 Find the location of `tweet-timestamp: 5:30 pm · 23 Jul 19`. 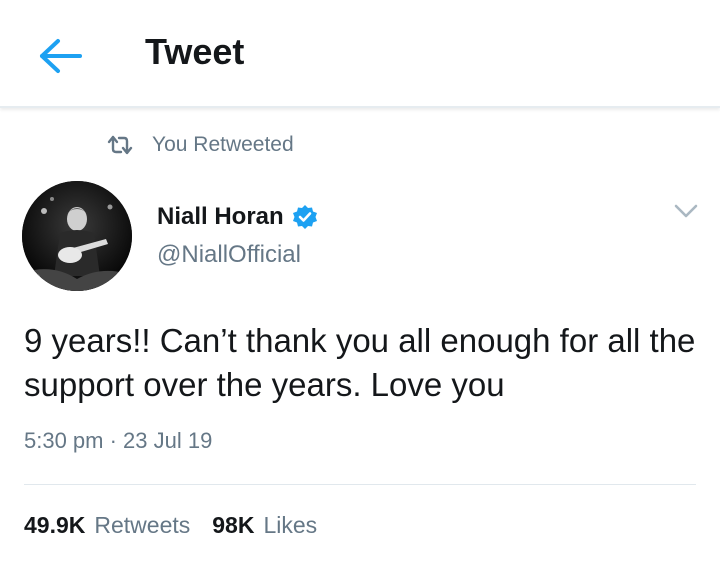

tweet-timestamp: 5:30 pm · 23 Jul 19 is located at coordinates (118, 440).